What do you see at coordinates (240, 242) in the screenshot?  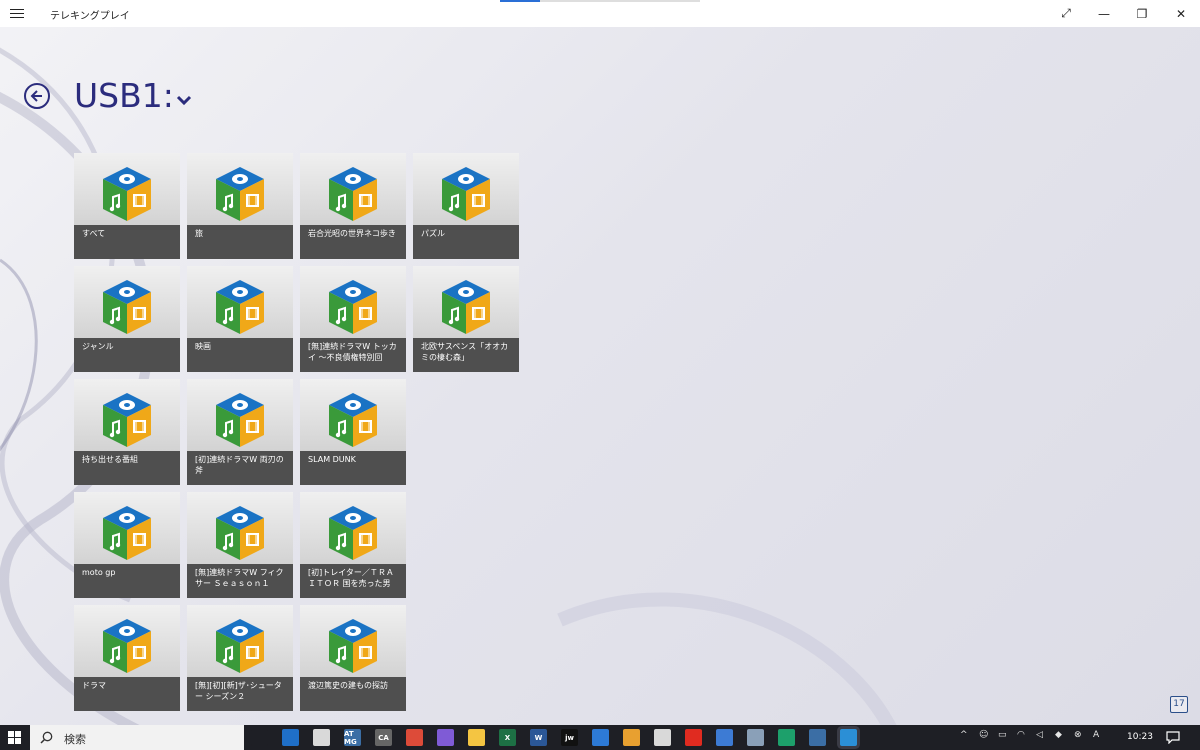 I see `folder-tile-label: 旅` at bounding box center [240, 242].